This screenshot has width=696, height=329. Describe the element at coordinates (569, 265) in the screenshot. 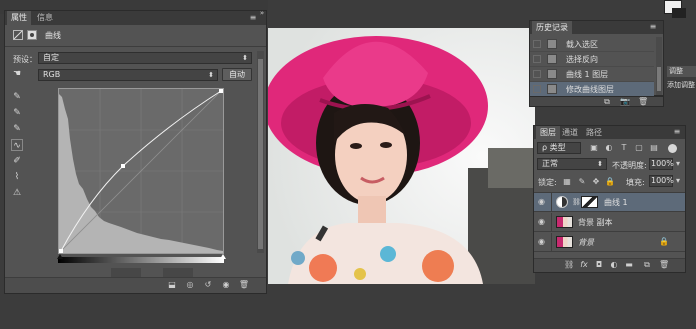

I see `link-layers-icon: ⛓` at that location.